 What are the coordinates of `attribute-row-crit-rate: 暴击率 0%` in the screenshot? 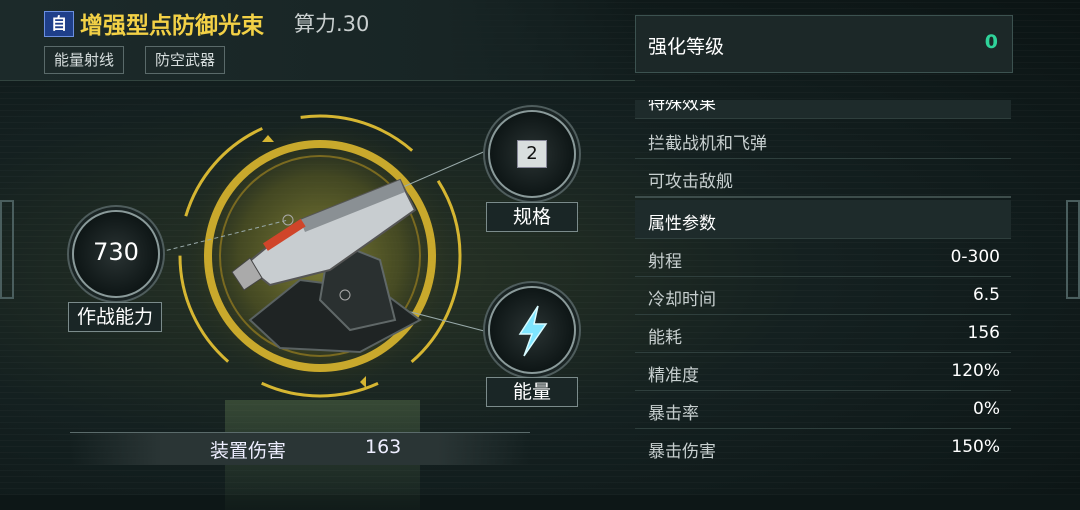 It's located at (823, 409).